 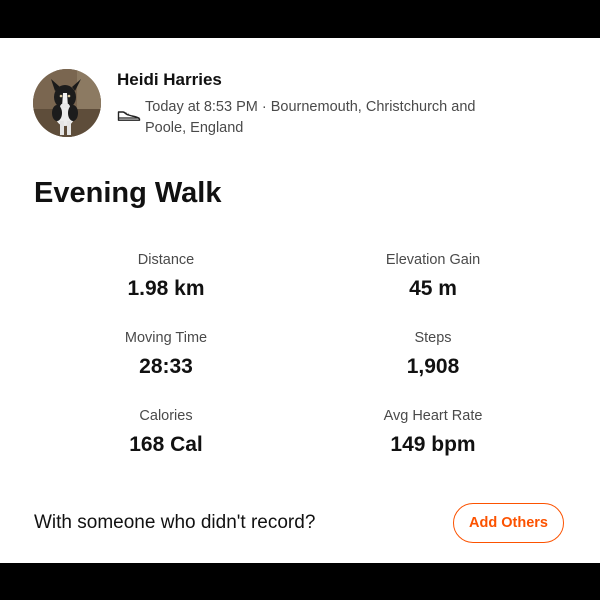 I want to click on stat-label: Moving Time, so click(x=166, y=338).